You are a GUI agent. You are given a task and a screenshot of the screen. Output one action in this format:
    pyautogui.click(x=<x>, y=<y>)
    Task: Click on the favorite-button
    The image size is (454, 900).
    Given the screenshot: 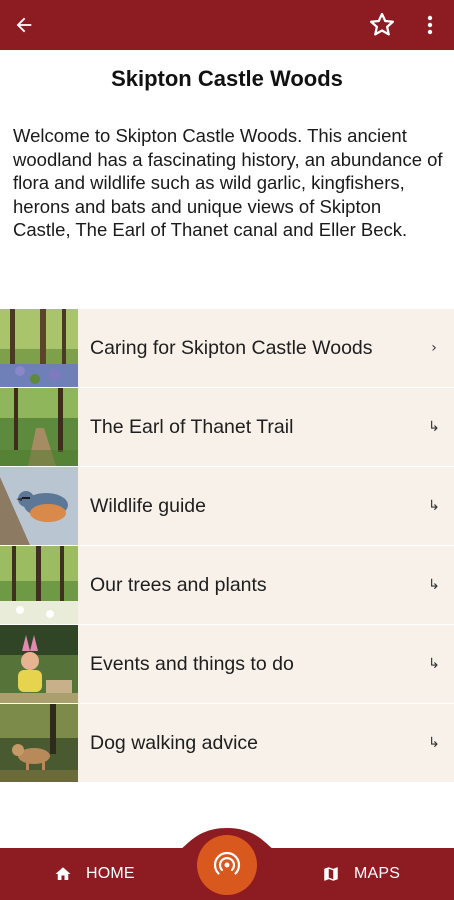 What is the action you would take?
    pyautogui.click(x=382, y=25)
    